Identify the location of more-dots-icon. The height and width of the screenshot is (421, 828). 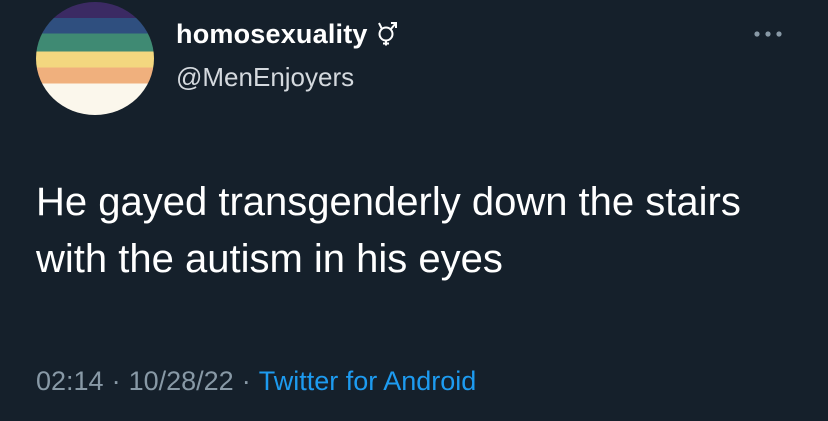
(768, 34).